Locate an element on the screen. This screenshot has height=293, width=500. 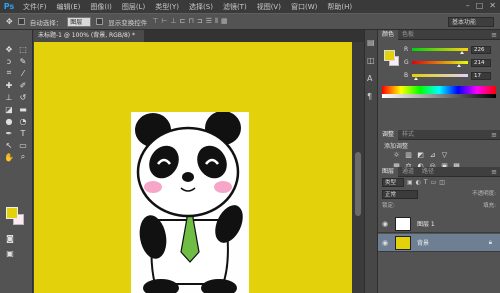
menu-select: 选择(S) is located at coordinates (201, 7).